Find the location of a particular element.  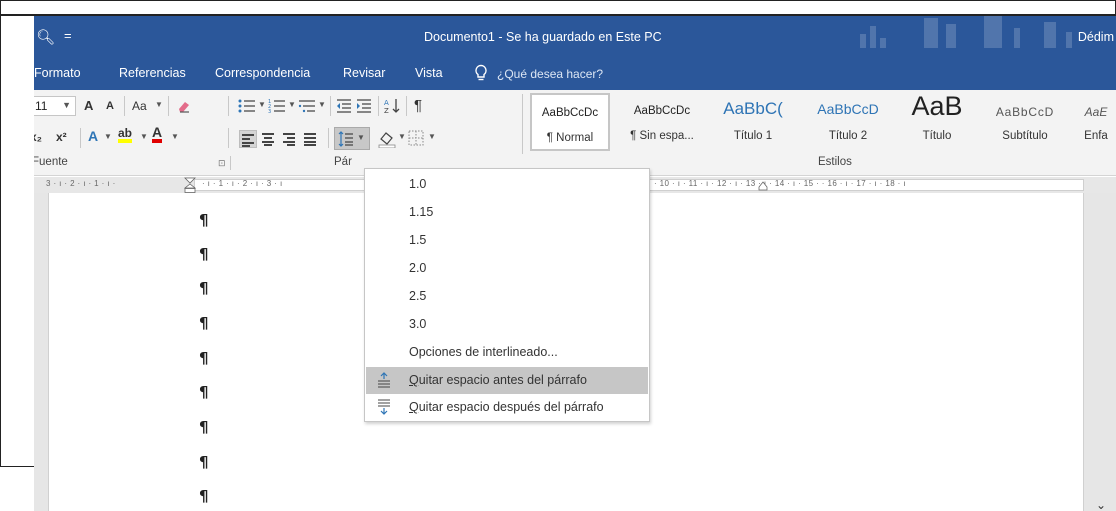

style-sample: AaE is located at coordinates (1096, 112).